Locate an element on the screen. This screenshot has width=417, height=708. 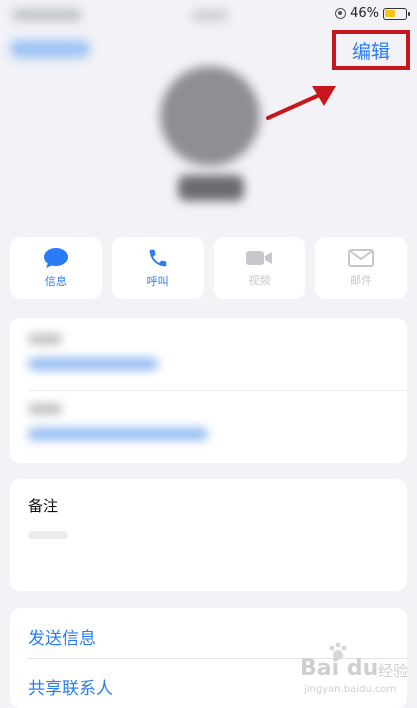
contact-name is located at coordinates (211, 188).